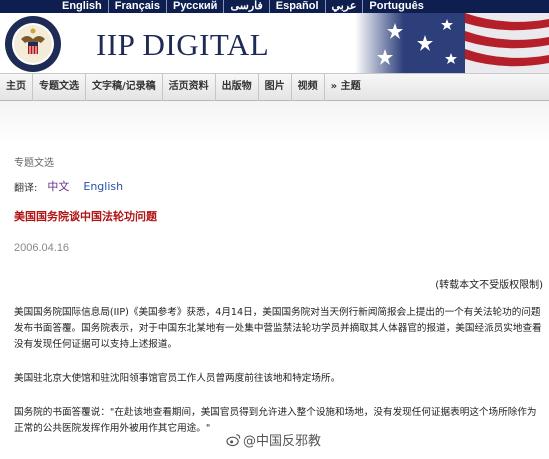 The image size is (549, 459). What do you see at coordinates (82, 6) in the screenshot?
I see `language-link-english: English` at bounding box center [82, 6].